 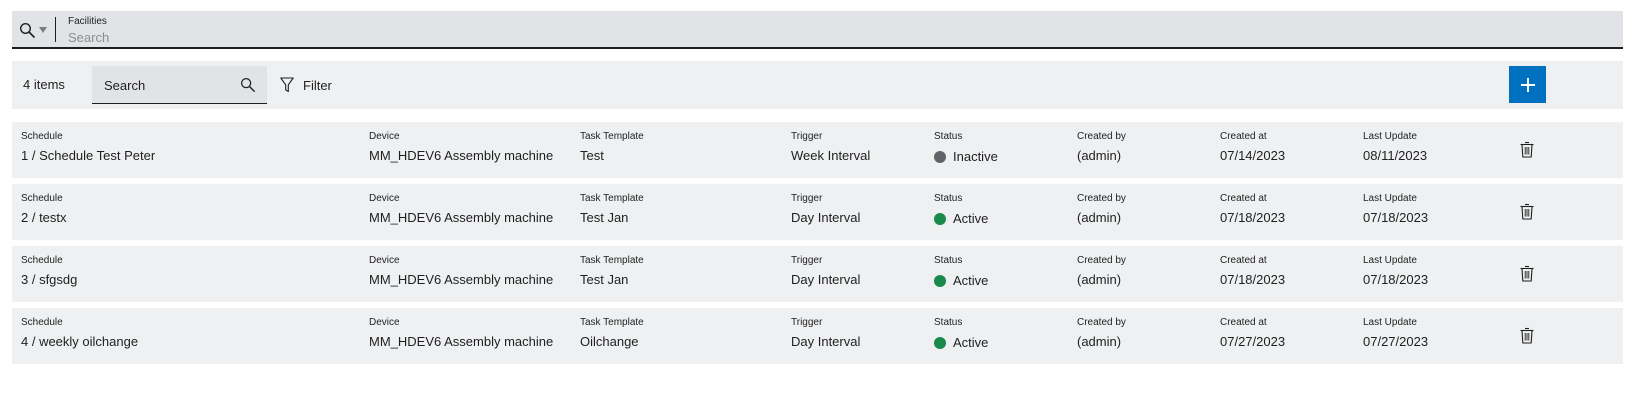 I want to click on schedule-value: 2 / testx, so click(x=44, y=217).